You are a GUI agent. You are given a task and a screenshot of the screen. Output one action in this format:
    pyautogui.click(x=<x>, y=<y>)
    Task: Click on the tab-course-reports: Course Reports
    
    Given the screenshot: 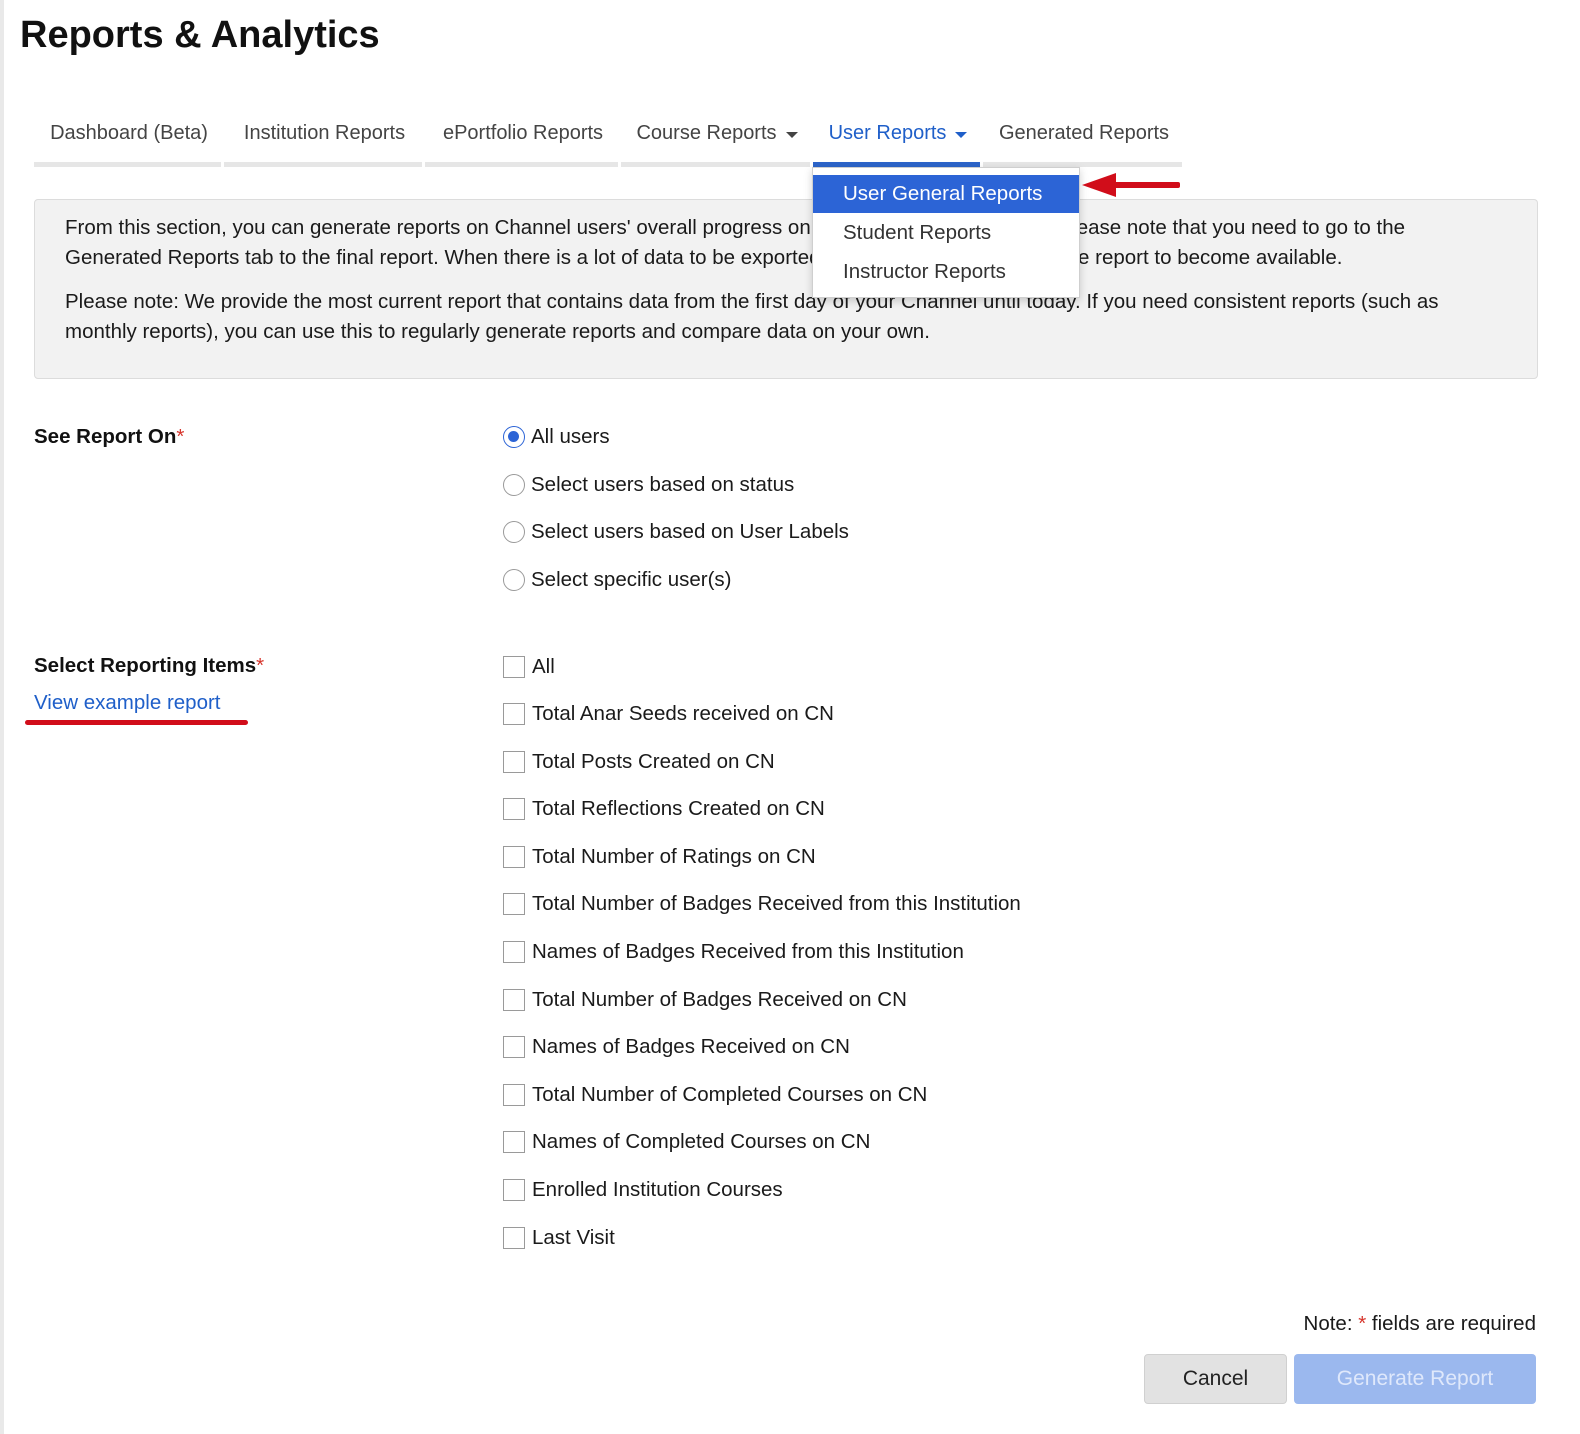 What is the action you would take?
    pyautogui.click(x=717, y=136)
    